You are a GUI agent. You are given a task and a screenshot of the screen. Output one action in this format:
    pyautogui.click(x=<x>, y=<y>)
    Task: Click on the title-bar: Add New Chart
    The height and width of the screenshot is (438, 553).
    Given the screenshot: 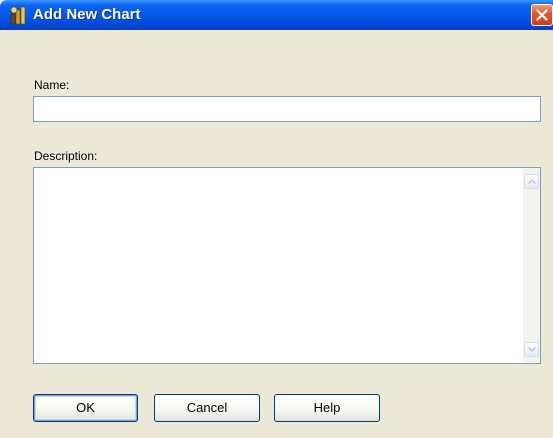 What is the action you would take?
    pyautogui.click(x=276, y=15)
    